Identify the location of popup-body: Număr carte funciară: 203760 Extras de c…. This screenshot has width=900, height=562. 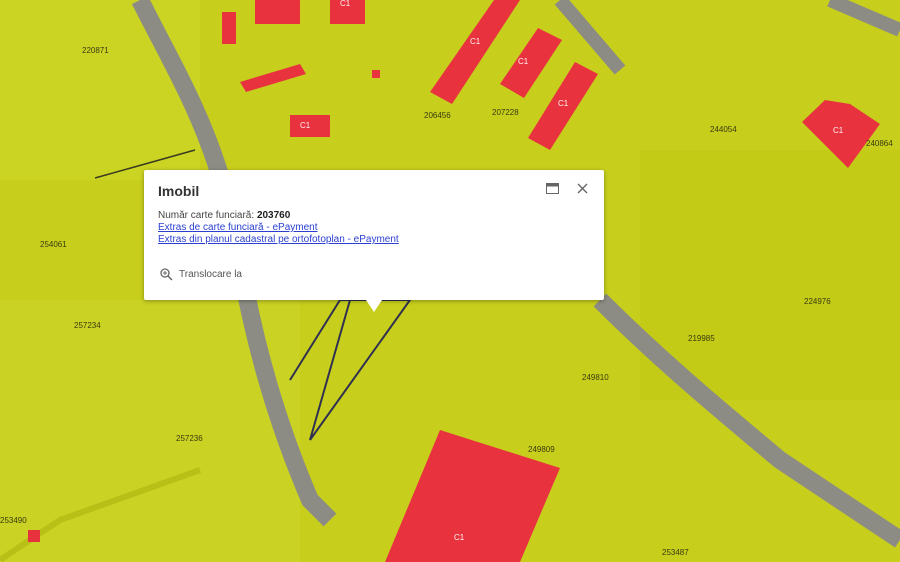
(278, 228).